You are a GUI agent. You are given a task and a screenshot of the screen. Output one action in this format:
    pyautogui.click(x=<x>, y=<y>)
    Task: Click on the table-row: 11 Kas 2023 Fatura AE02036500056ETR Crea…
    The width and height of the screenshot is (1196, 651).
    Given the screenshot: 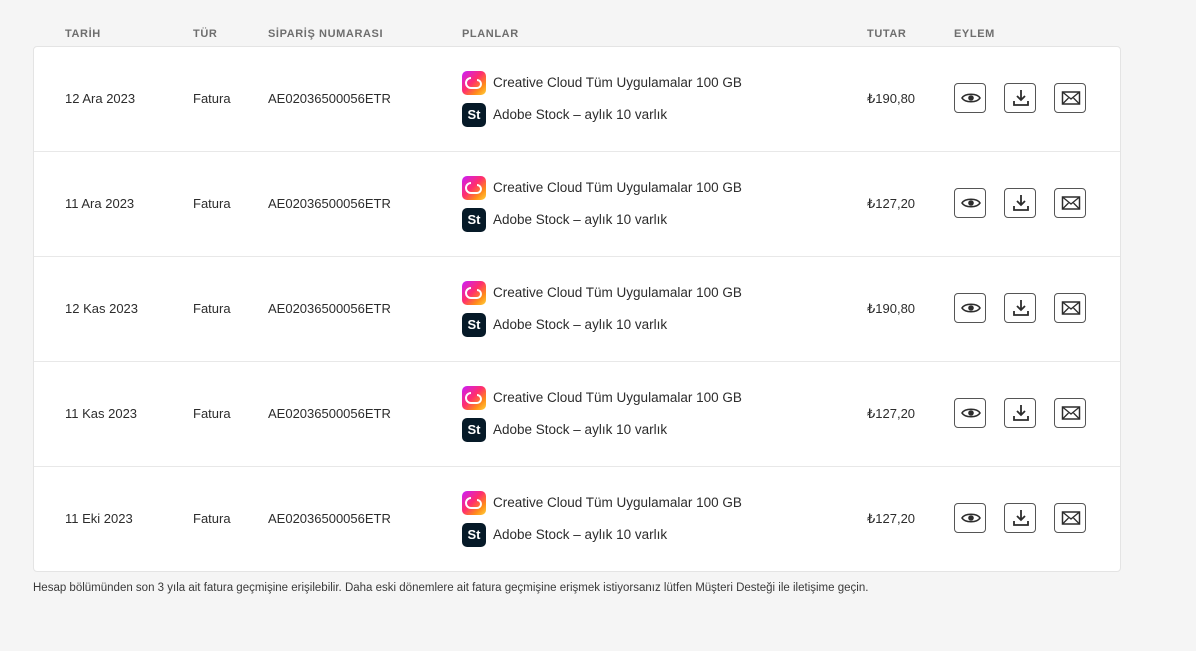 What is the action you would take?
    pyautogui.click(x=577, y=414)
    